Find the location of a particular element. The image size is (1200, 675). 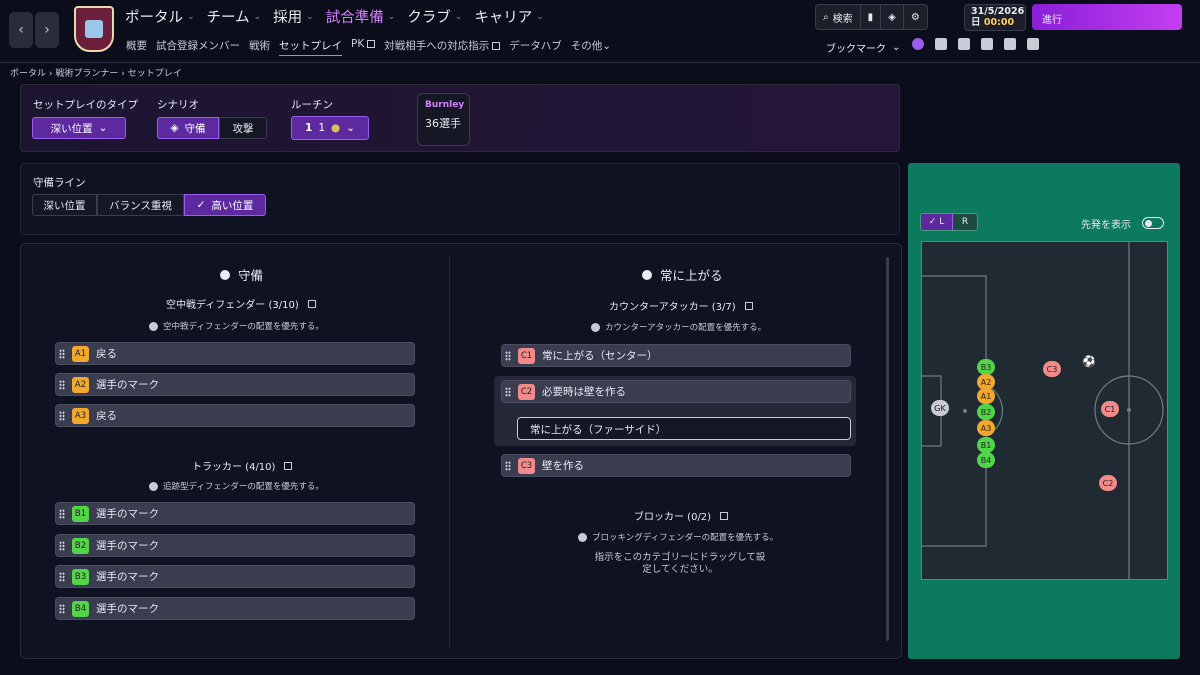

nav-club: クラブ ⌄ is located at coordinates (434, 16).